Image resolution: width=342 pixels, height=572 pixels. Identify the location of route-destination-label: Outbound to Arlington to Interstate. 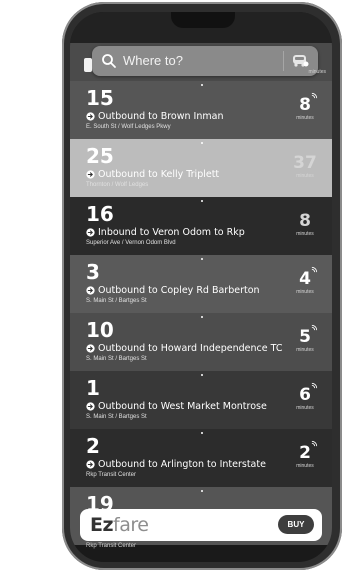
(182, 464).